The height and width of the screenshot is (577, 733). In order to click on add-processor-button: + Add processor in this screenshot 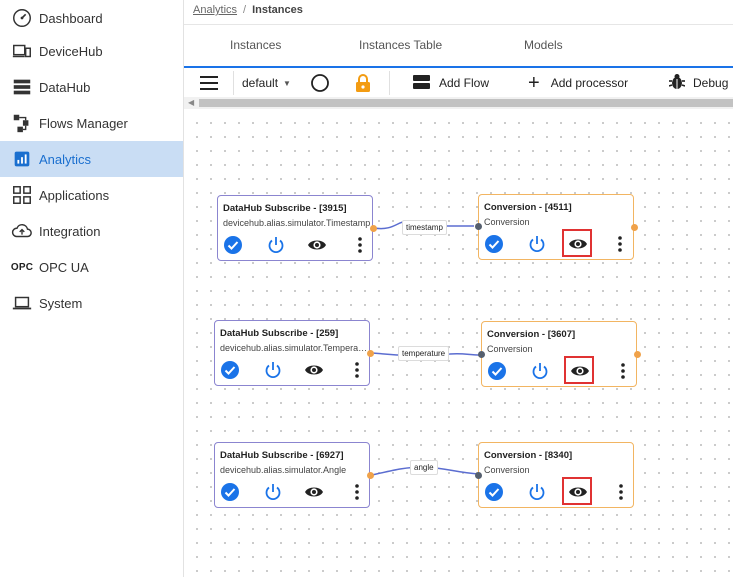, I will do `click(578, 83)`.